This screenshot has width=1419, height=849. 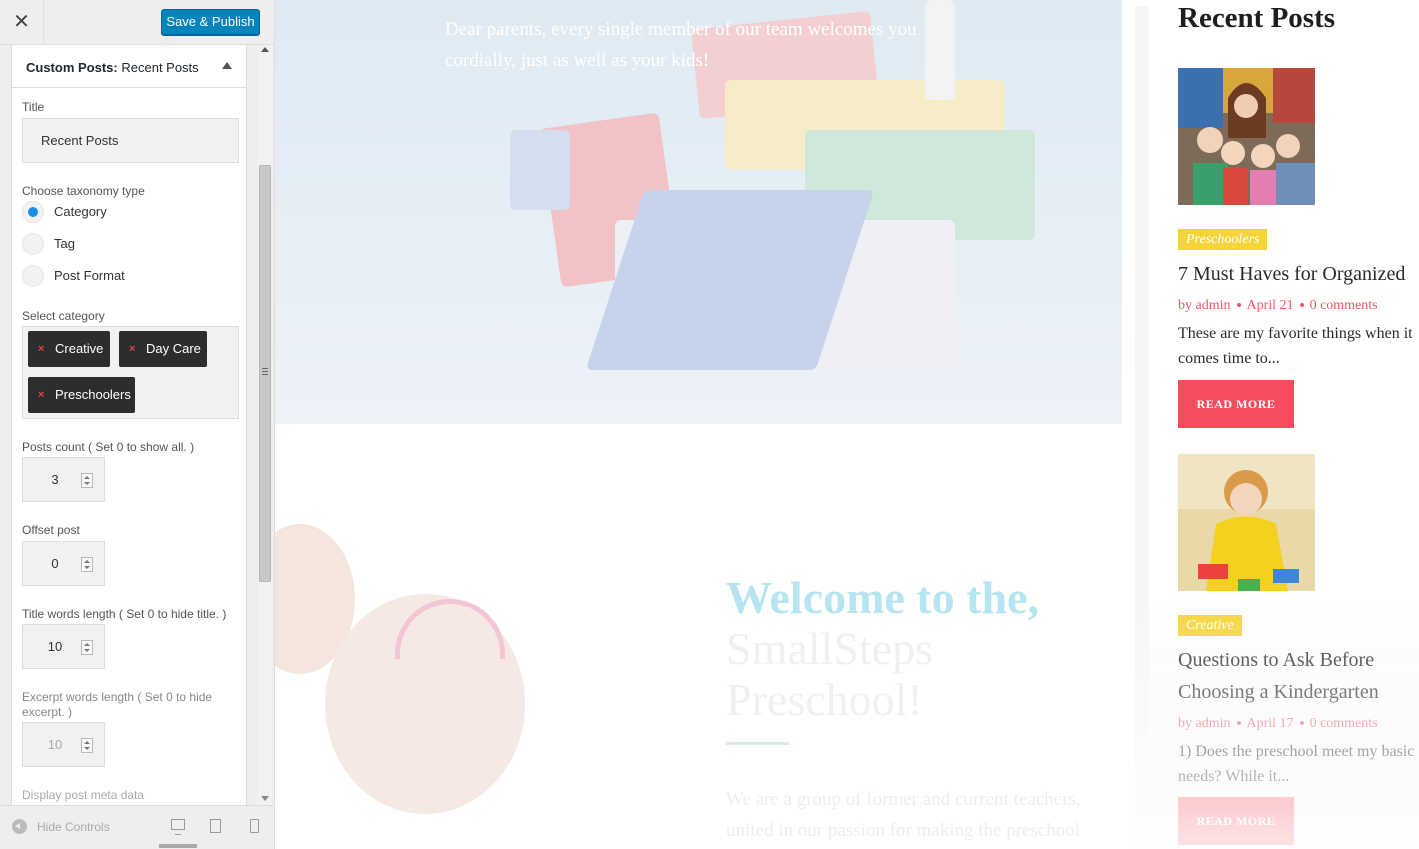 I want to click on offset-stepper: 0, so click(x=63, y=563).